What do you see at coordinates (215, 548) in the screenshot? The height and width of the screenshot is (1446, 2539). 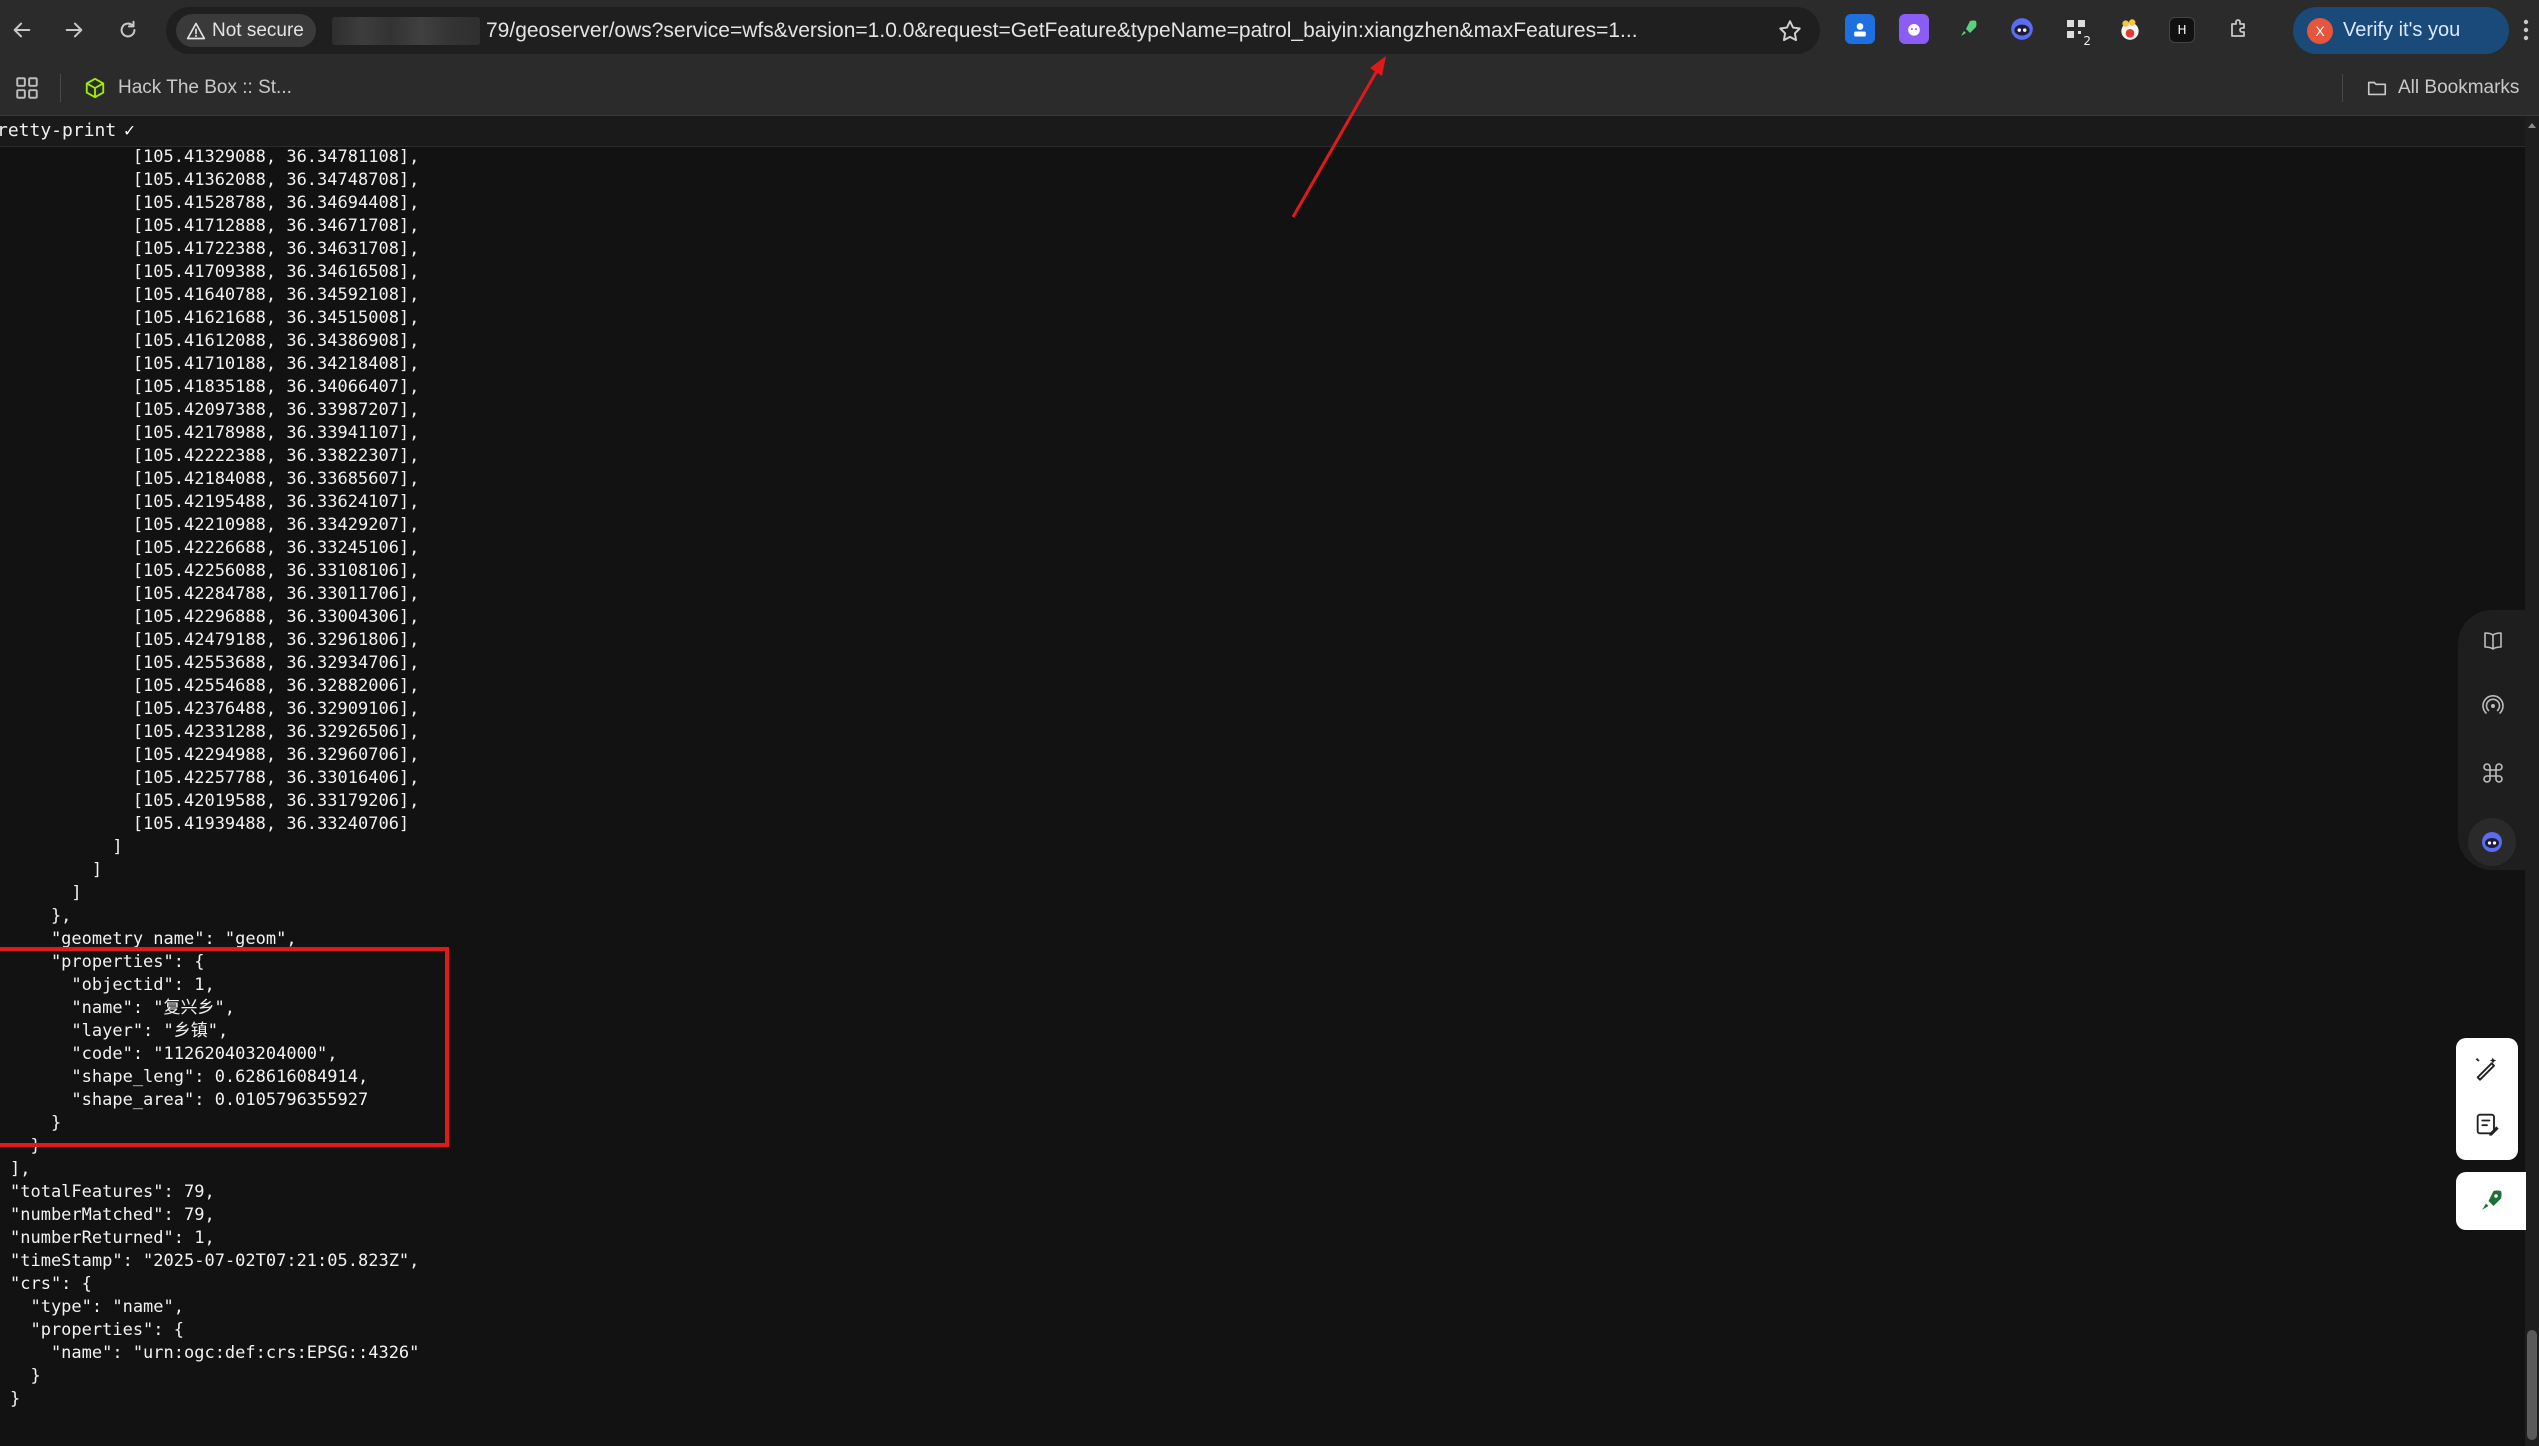 I see `json-line: [105.42226688, 36.33245106],` at bounding box center [215, 548].